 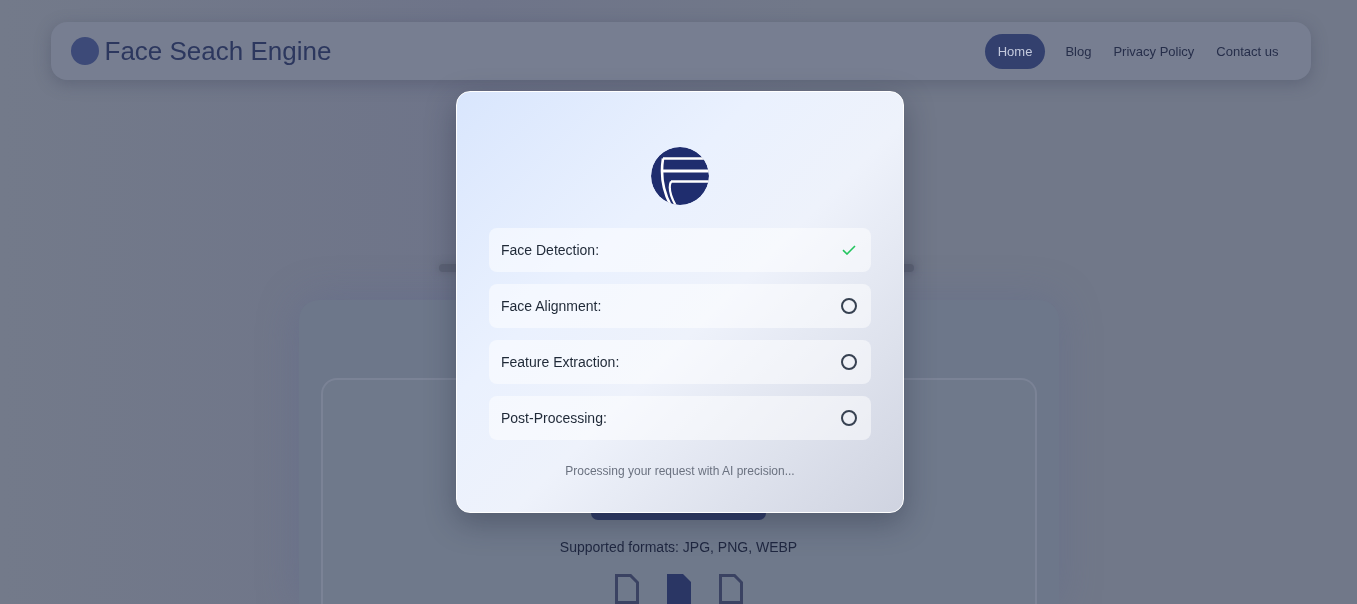 What do you see at coordinates (678, 547) in the screenshot?
I see `formats-text: Supported formats: JPG, PNG, WEBP` at bounding box center [678, 547].